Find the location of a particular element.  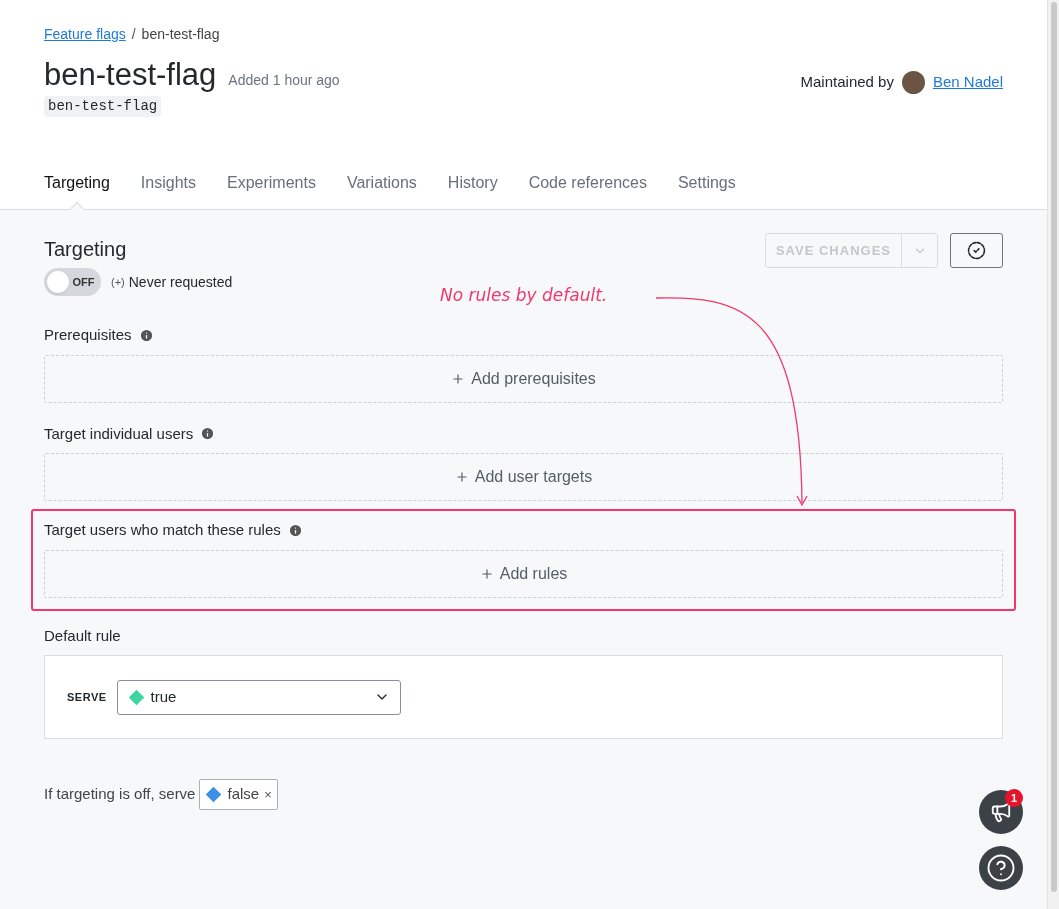

breadcrumb-link: Feature flags is located at coordinates (85, 34).